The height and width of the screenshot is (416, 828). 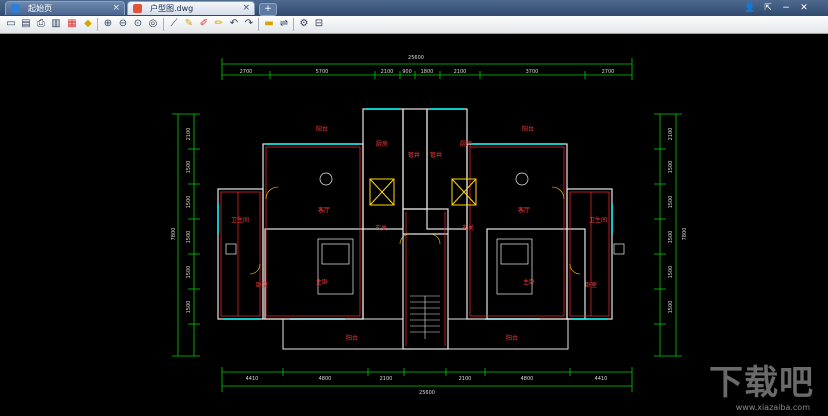 What do you see at coordinates (750, 8) in the screenshot?
I see `user-icon: 👤` at bounding box center [750, 8].